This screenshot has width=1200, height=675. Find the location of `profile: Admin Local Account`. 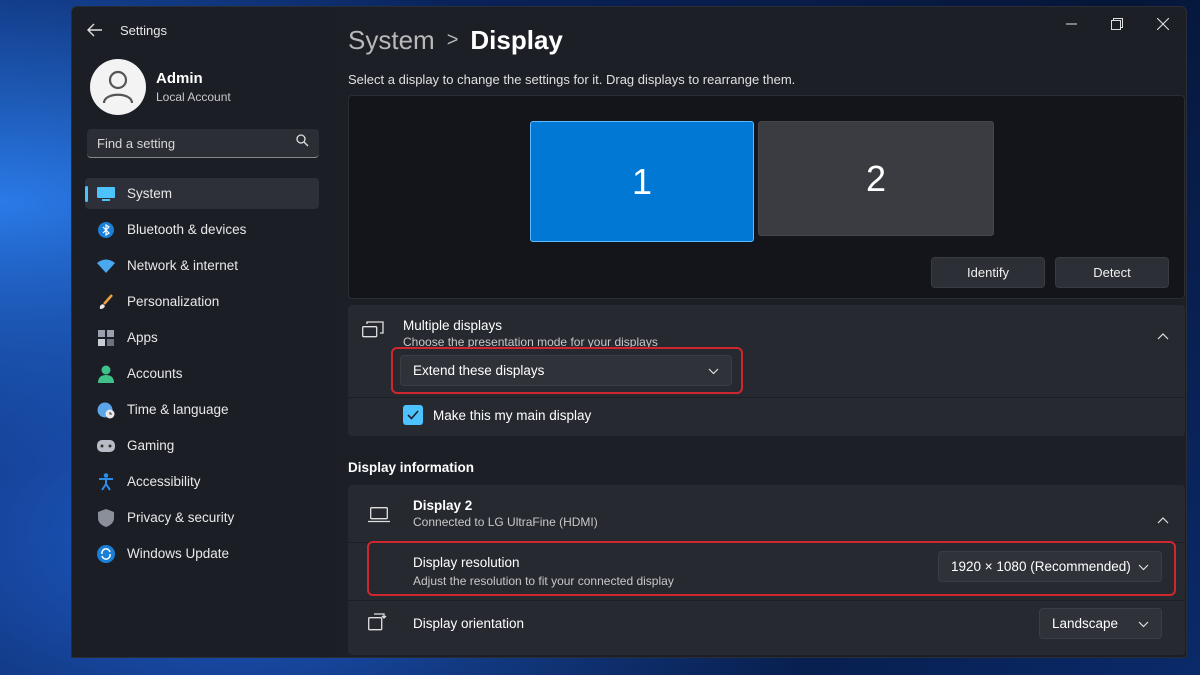

profile: Admin Local Account is located at coordinates (160, 87).